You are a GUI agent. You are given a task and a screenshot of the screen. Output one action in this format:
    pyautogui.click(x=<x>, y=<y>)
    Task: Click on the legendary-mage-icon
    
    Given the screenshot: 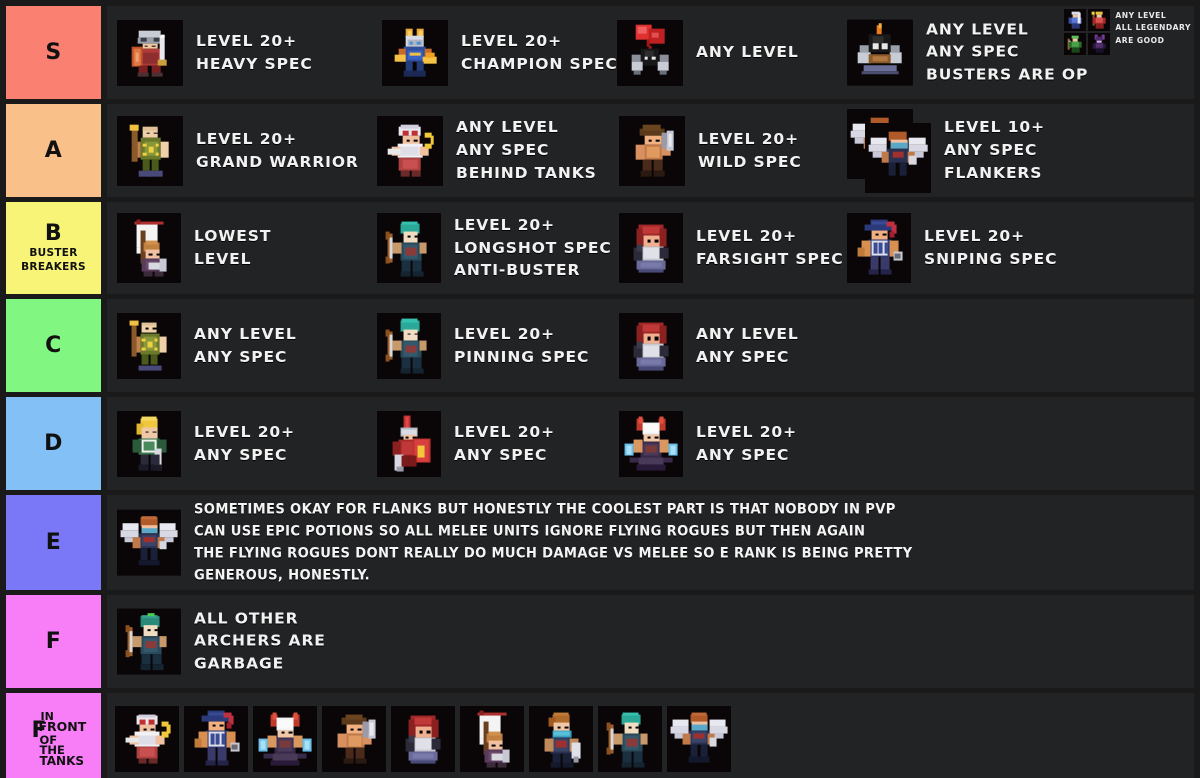 What is the action you would take?
    pyautogui.click(x=1099, y=20)
    